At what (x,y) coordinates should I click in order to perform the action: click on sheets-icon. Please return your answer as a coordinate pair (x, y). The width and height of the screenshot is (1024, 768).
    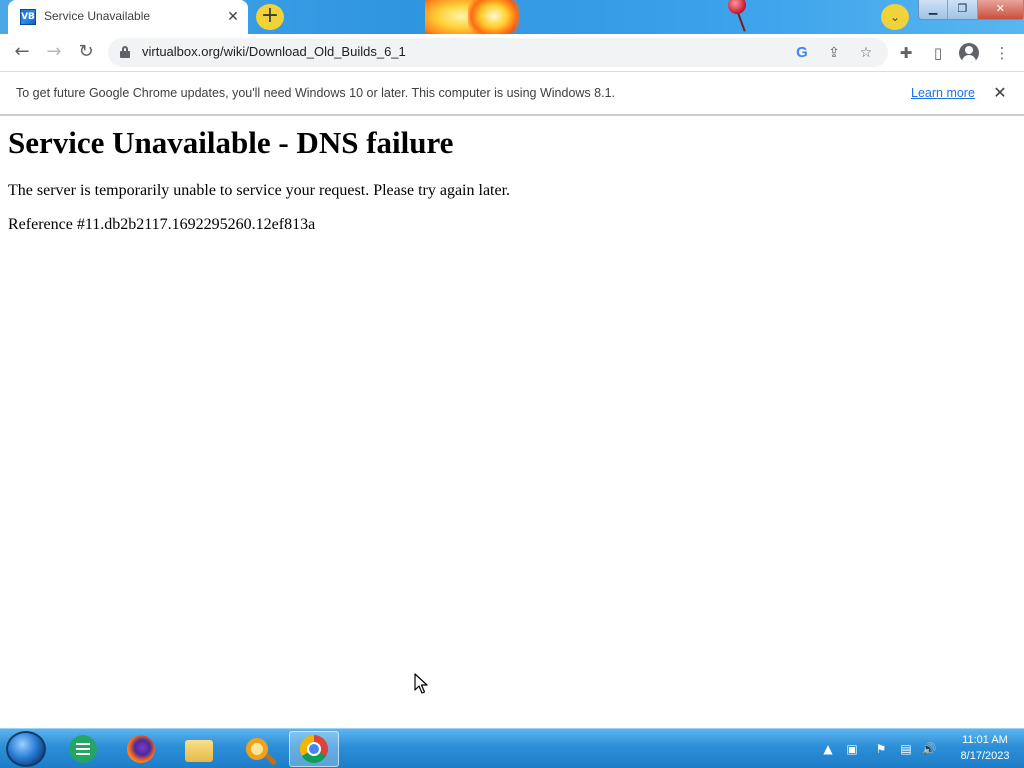
    Looking at the image, I should click on (83, 749).